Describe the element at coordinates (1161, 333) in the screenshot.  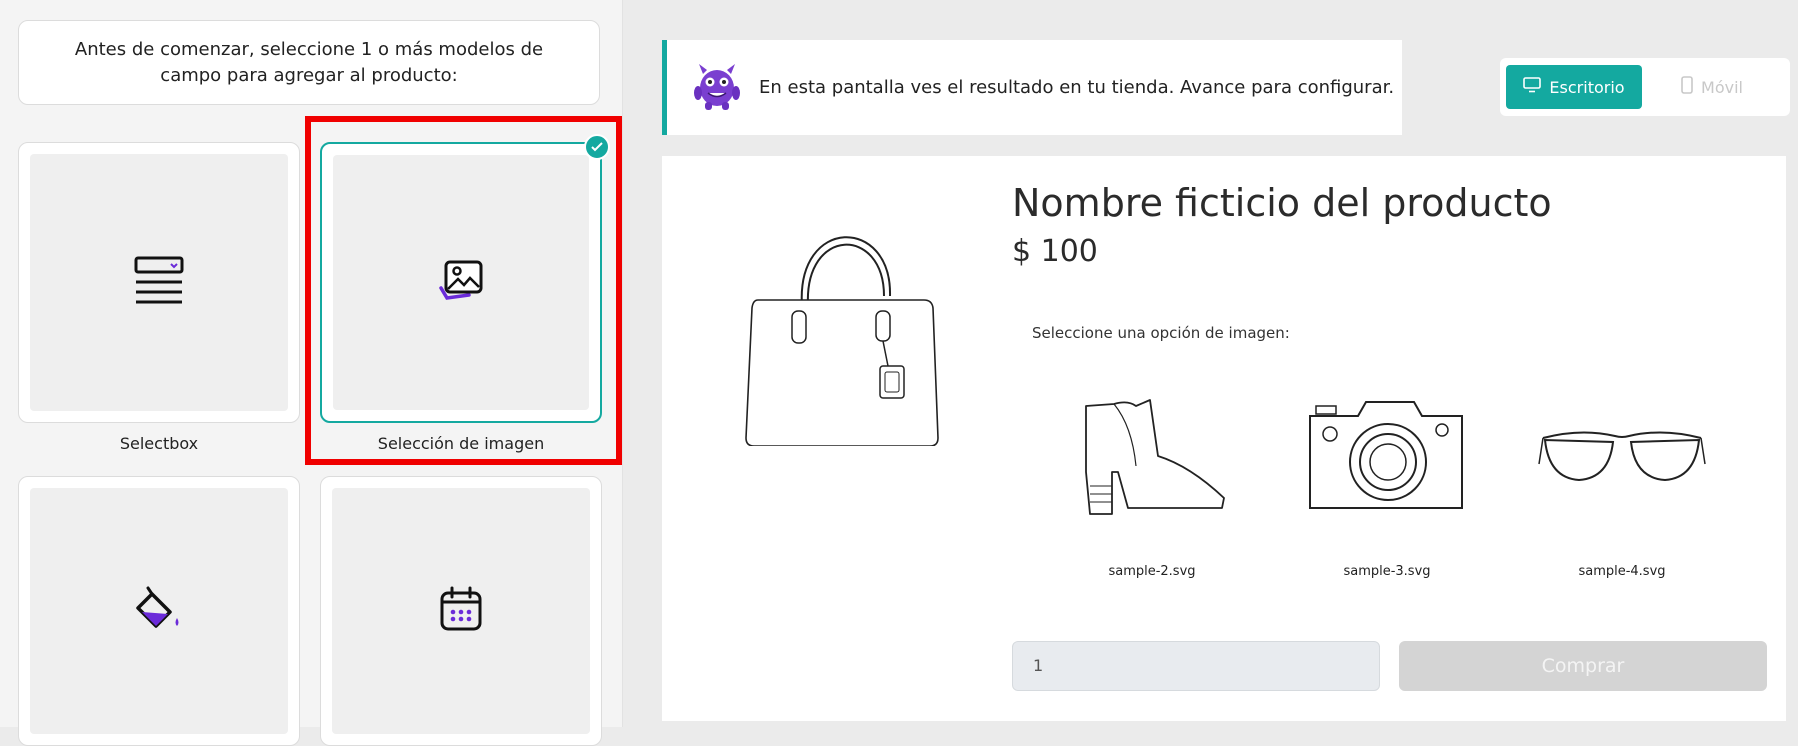
I see `image-option-label: Seleccione una opción de imagen:` at that location.